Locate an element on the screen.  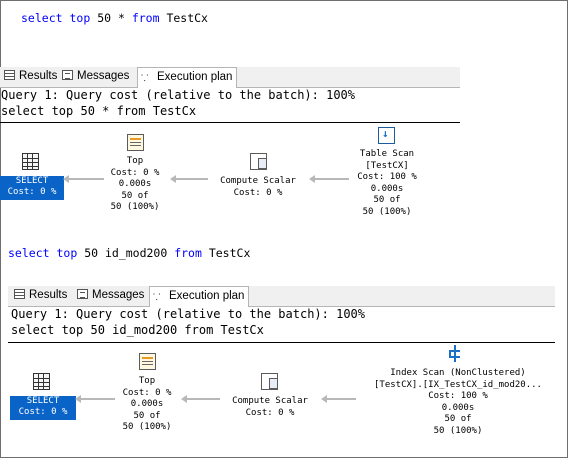
sql-editor-line-2: select top 50 id_mod200 from TestCx is located at coordinates (129, 253).